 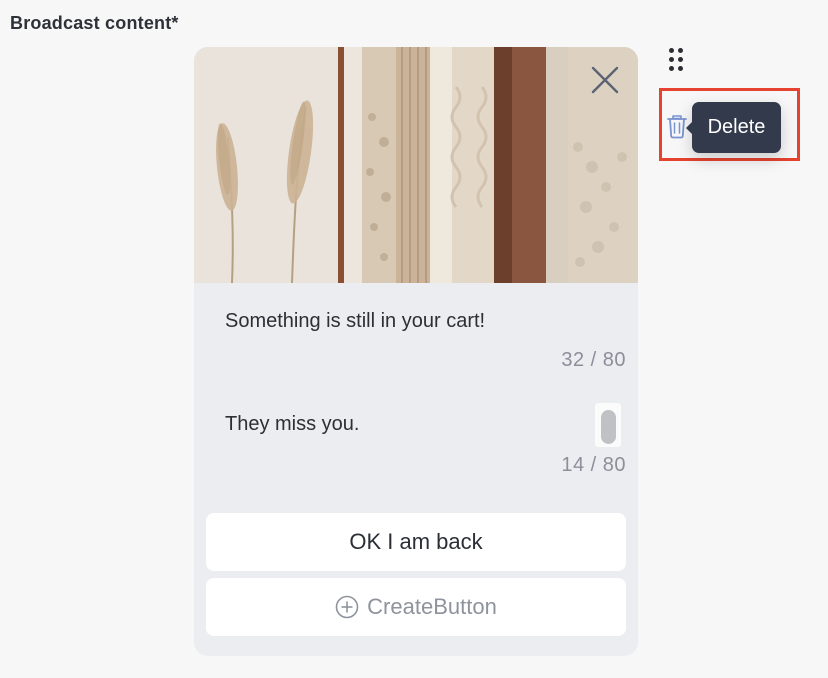 I want to click on delete-tooltip: Delete, so click(x=733, y=127).